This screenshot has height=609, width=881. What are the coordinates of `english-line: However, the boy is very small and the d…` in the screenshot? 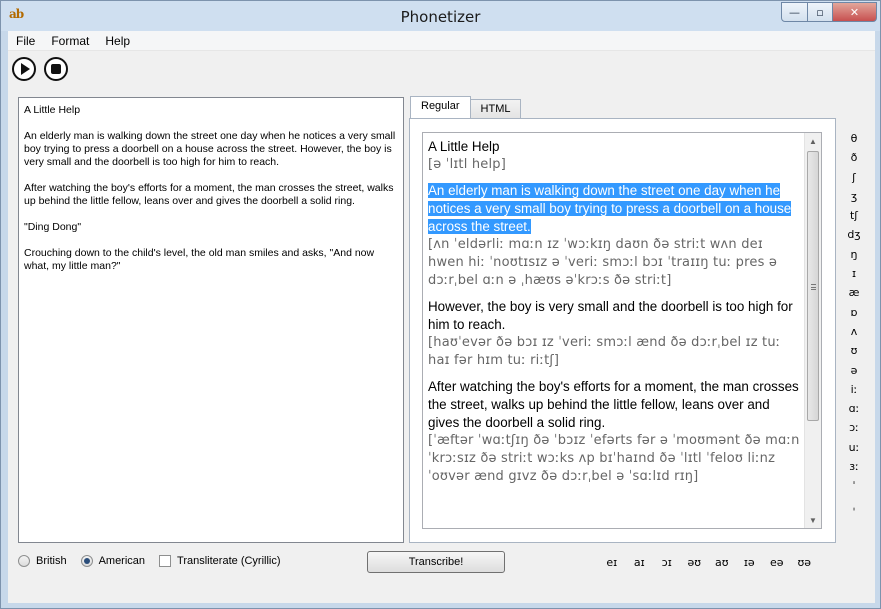 It's located at (610, 315).